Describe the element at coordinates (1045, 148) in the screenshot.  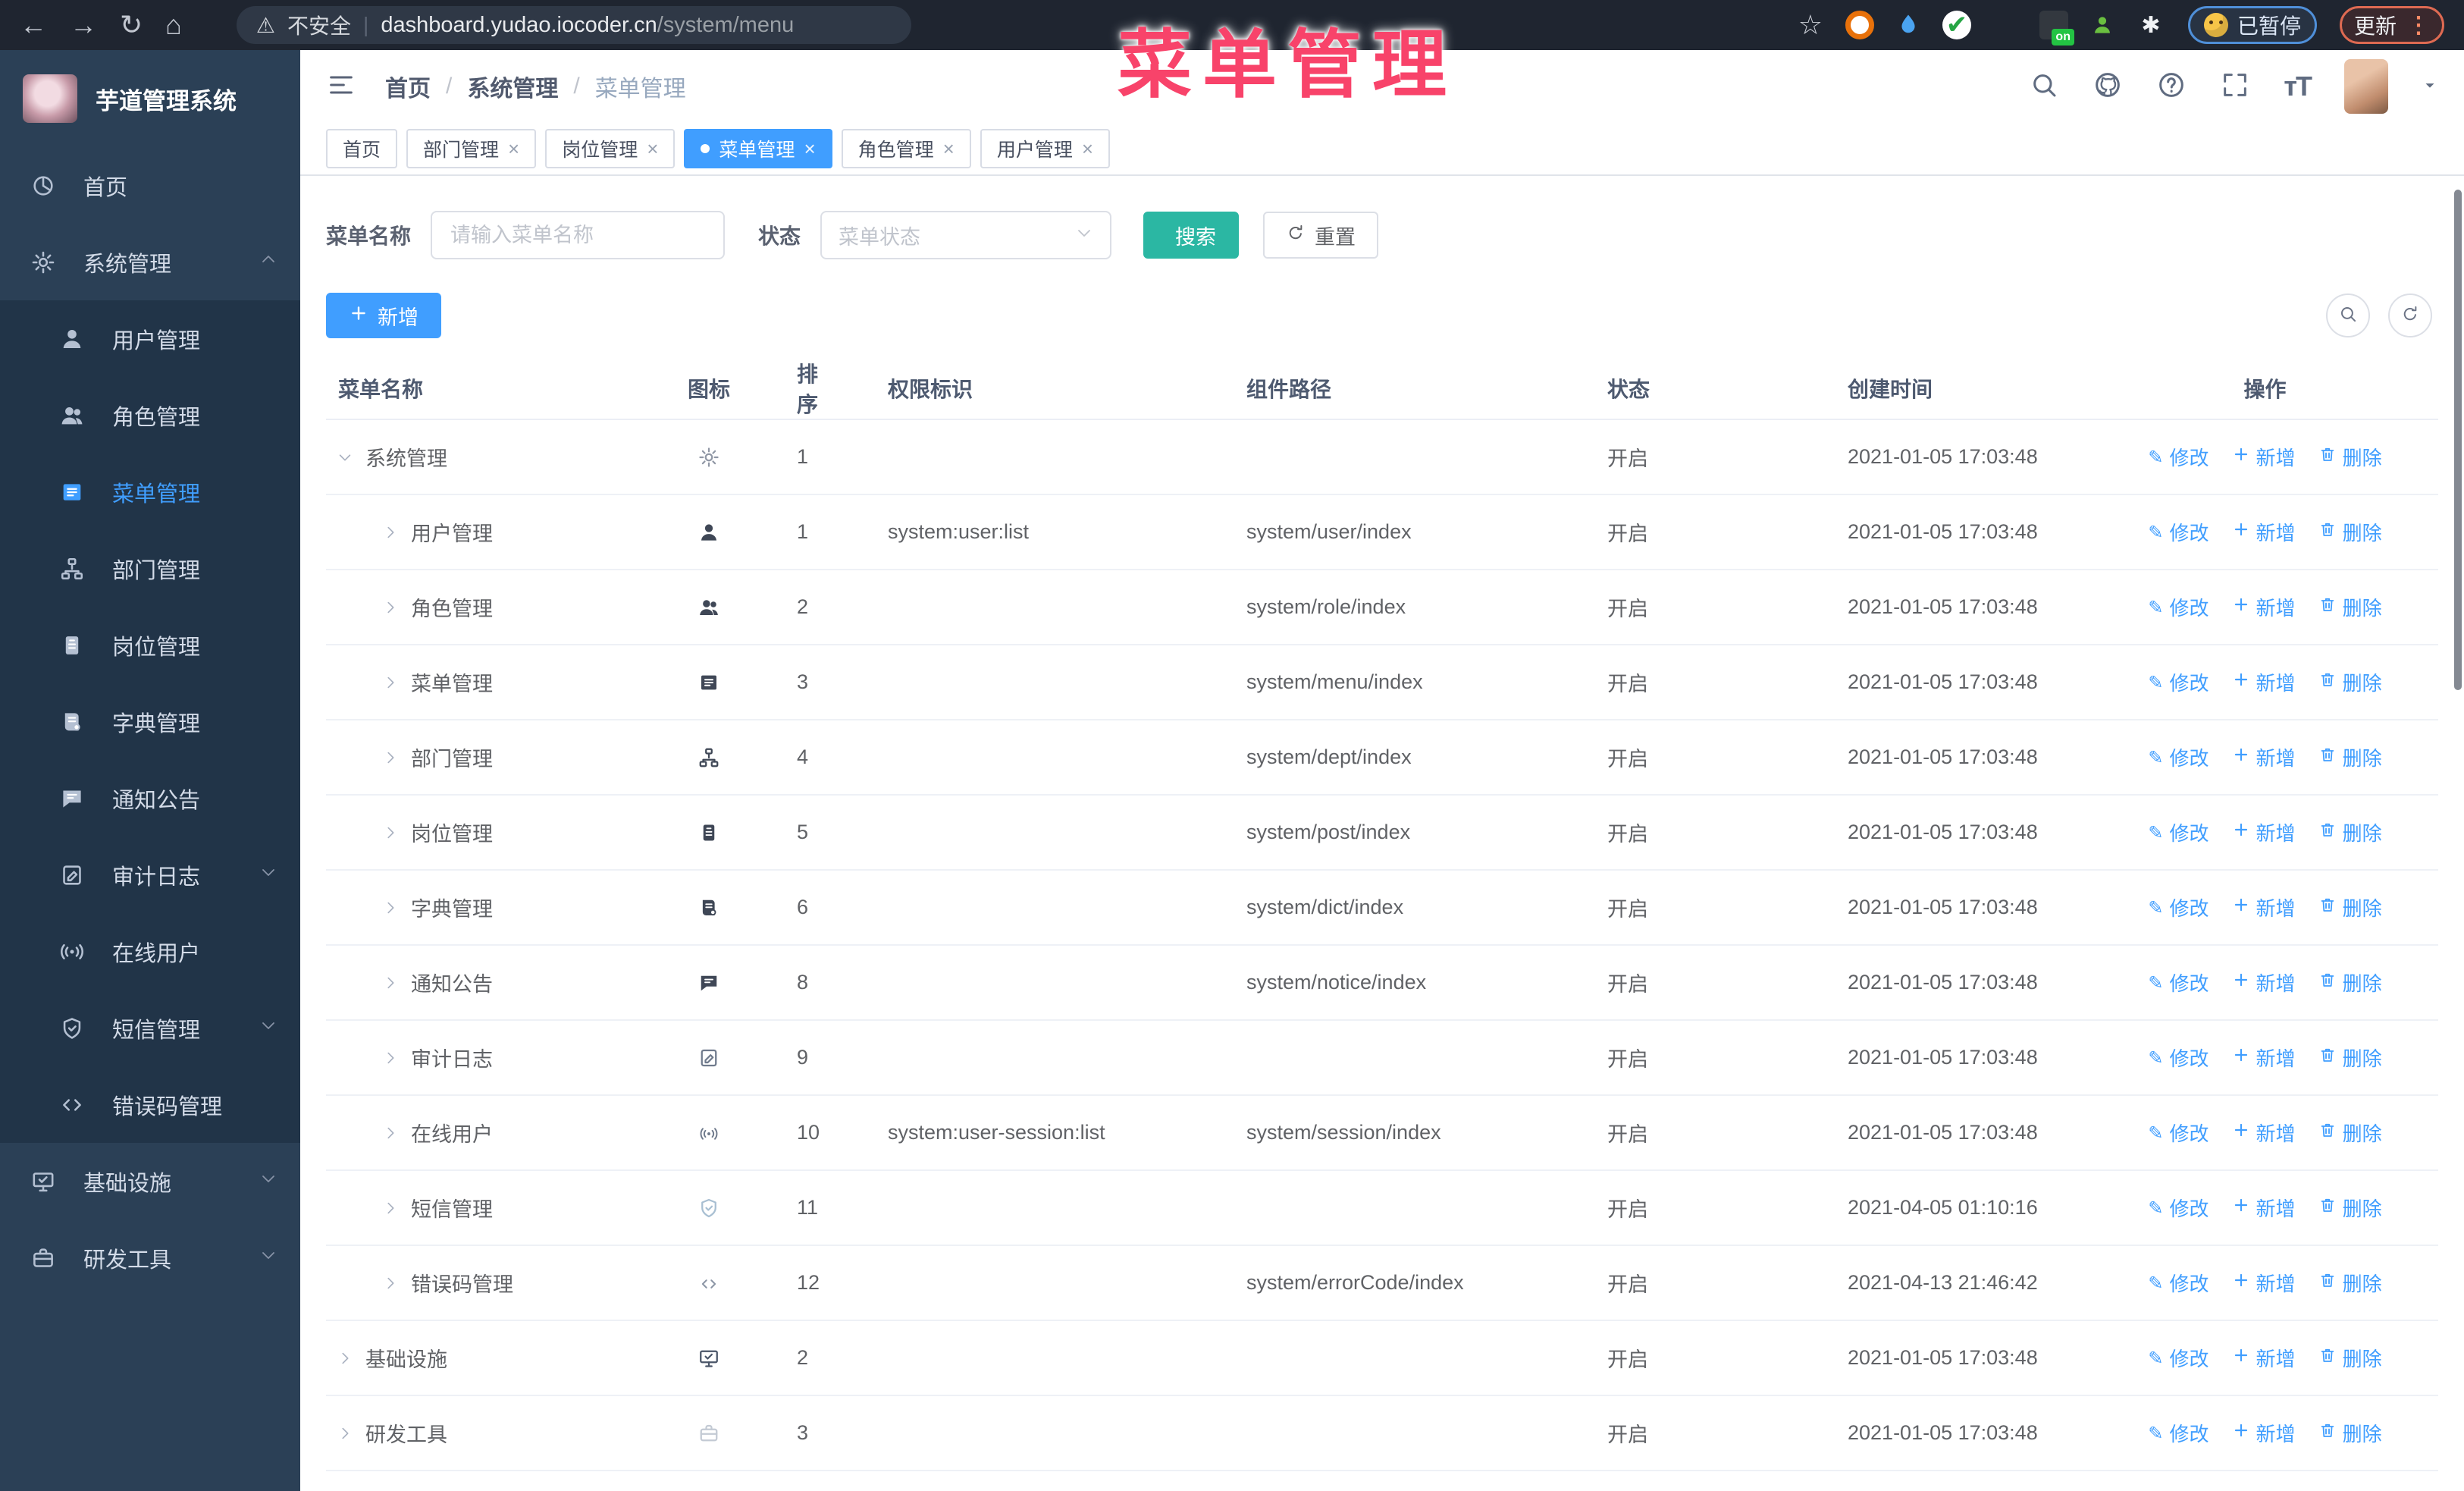
I see `tab-用户管理: 用户管理 ×` at that location.